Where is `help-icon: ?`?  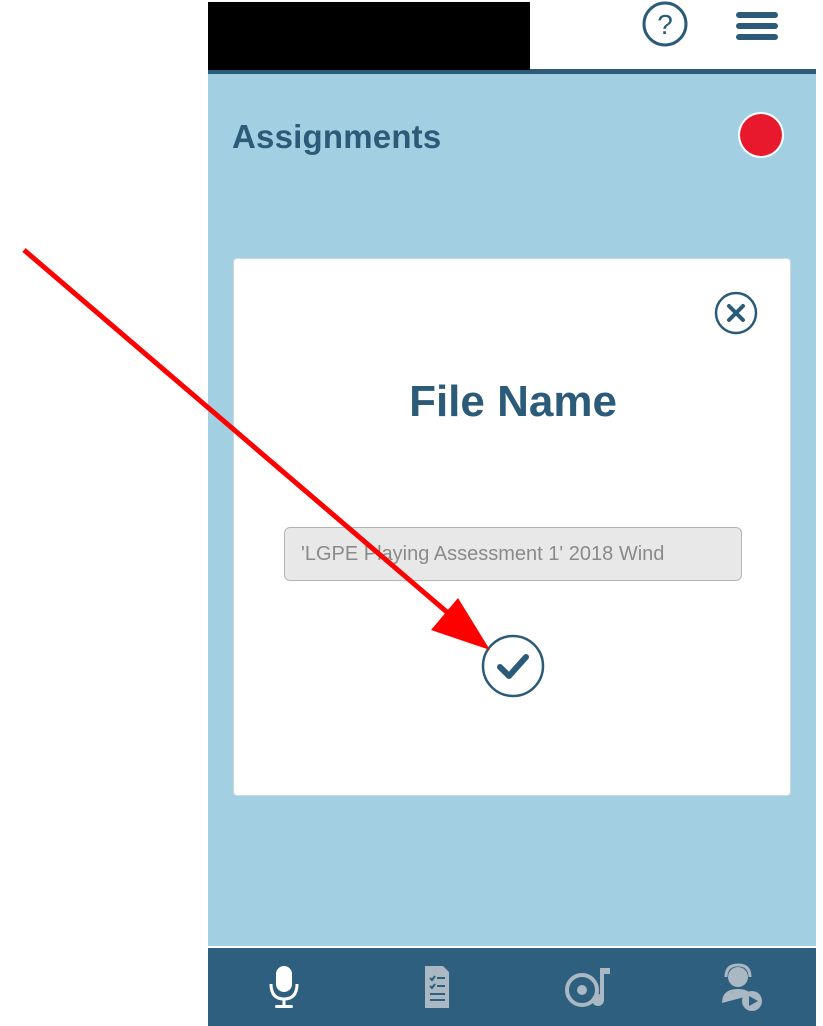 help-icon: ? is located at coordinates (665, 25).